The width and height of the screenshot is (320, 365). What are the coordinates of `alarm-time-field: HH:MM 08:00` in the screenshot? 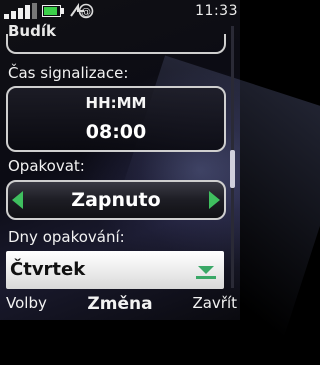 It's located at (116, 119).